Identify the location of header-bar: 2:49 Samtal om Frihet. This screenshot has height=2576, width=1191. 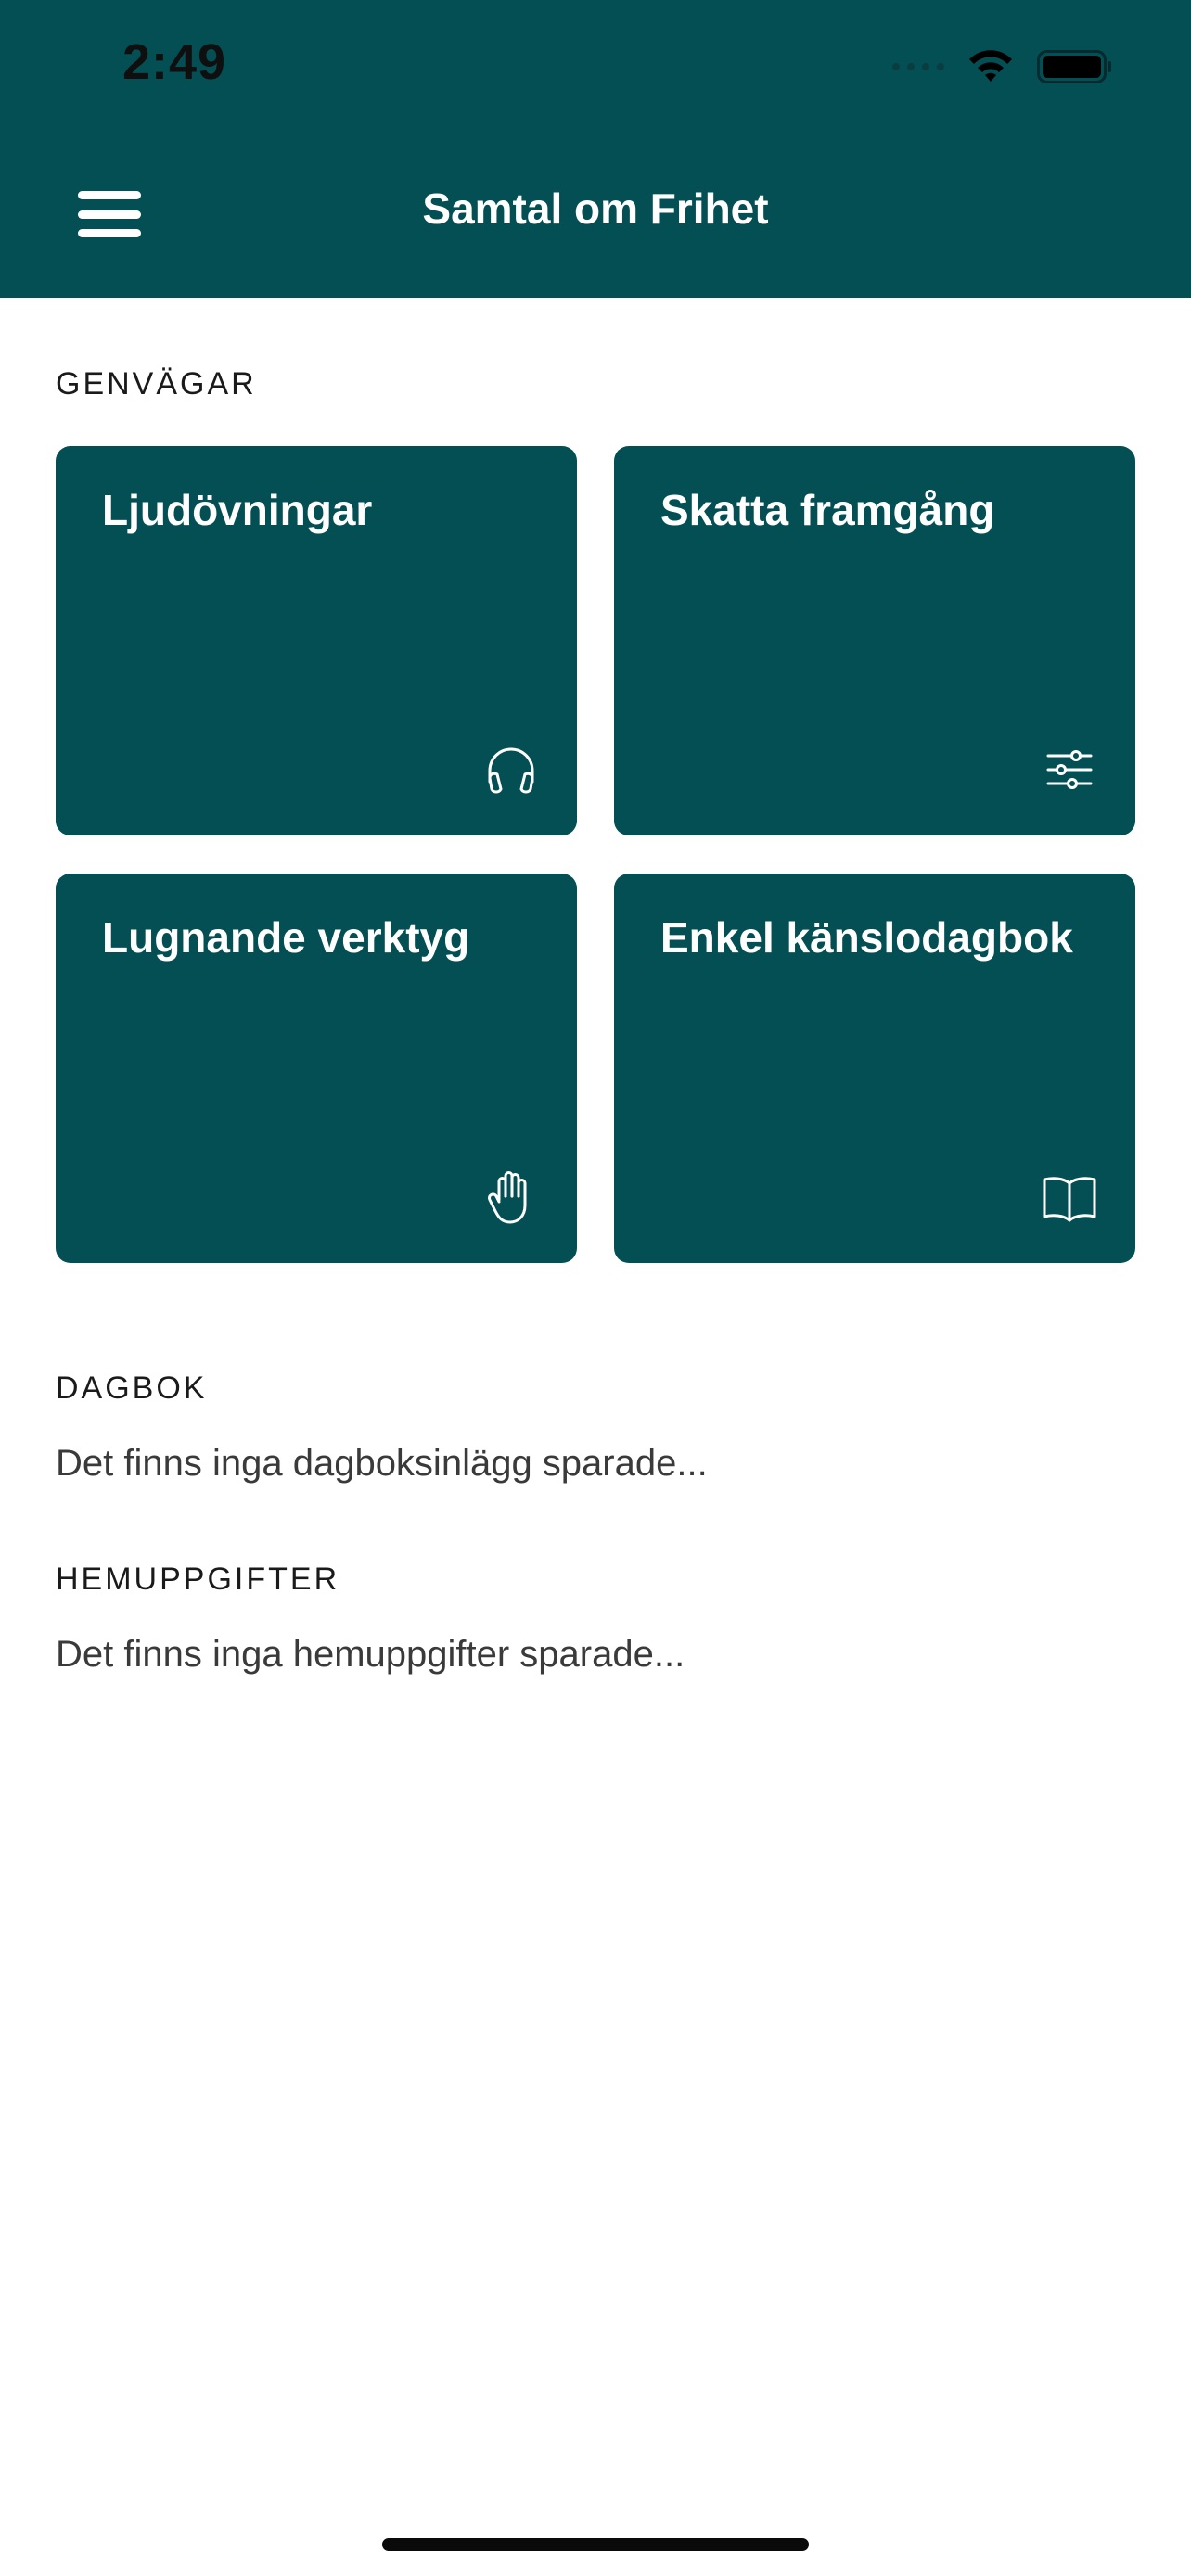
(595, 149).